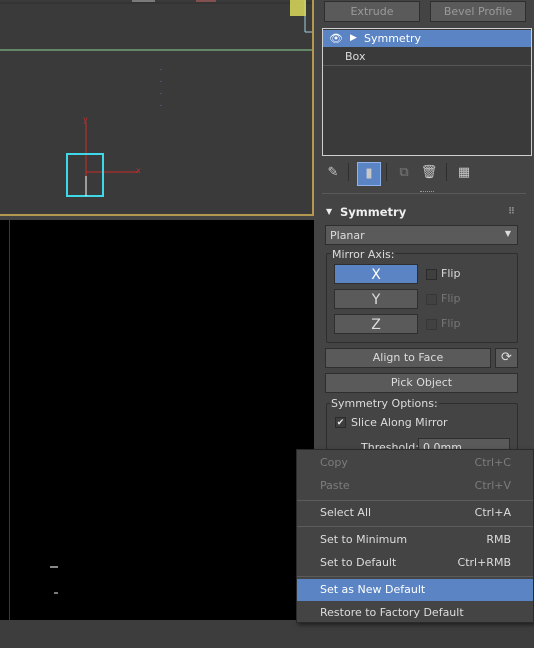 The image size is (534, 648). What do you see at coordinates (429, 173) in the screenshot?
I see `trash-icon: 🗑` at bounding box center [429, 173].